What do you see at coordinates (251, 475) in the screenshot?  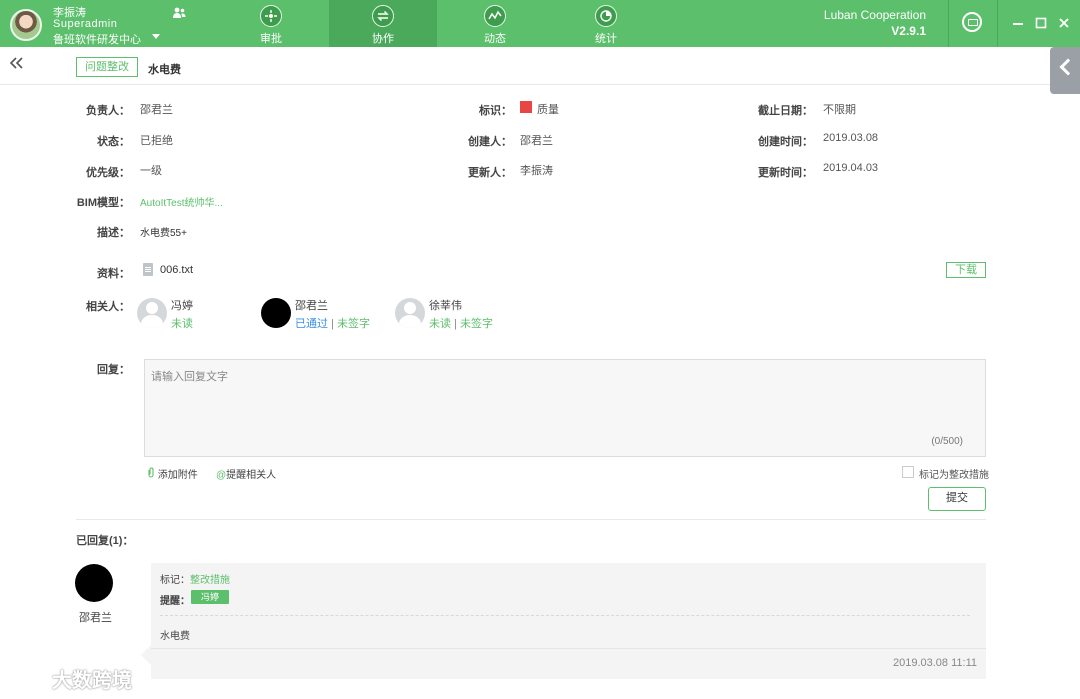 I see `mention-people-label: 提醒相关人` at bounding box center [251, 475].